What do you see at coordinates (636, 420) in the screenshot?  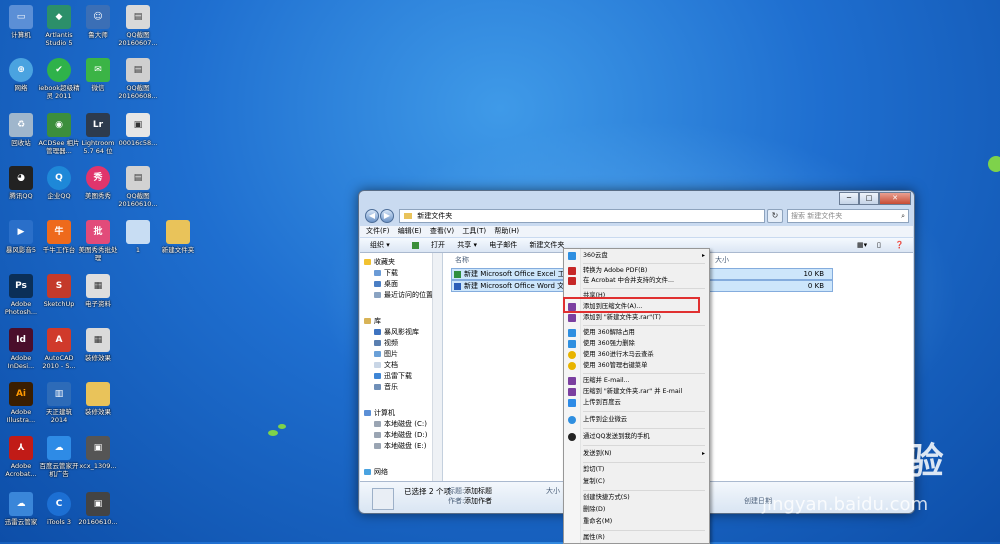 I see `menu-item-upload-weiyun: 上传到企业微云` at bounding box center [636, 420].